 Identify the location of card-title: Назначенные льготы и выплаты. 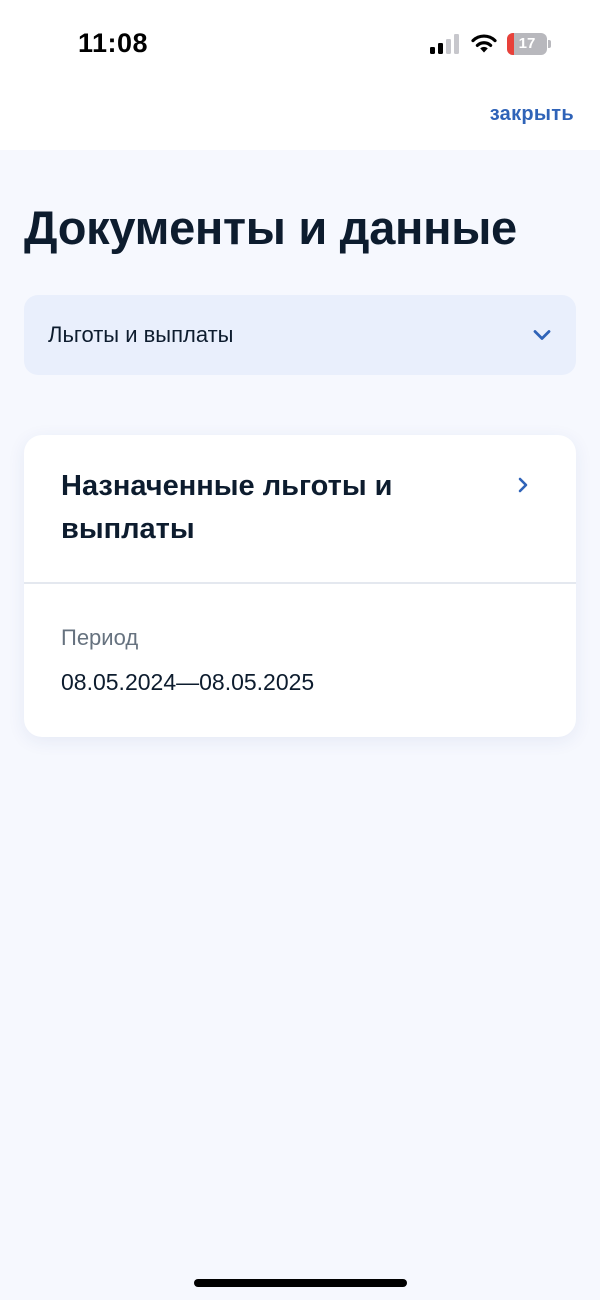
(227, 507).